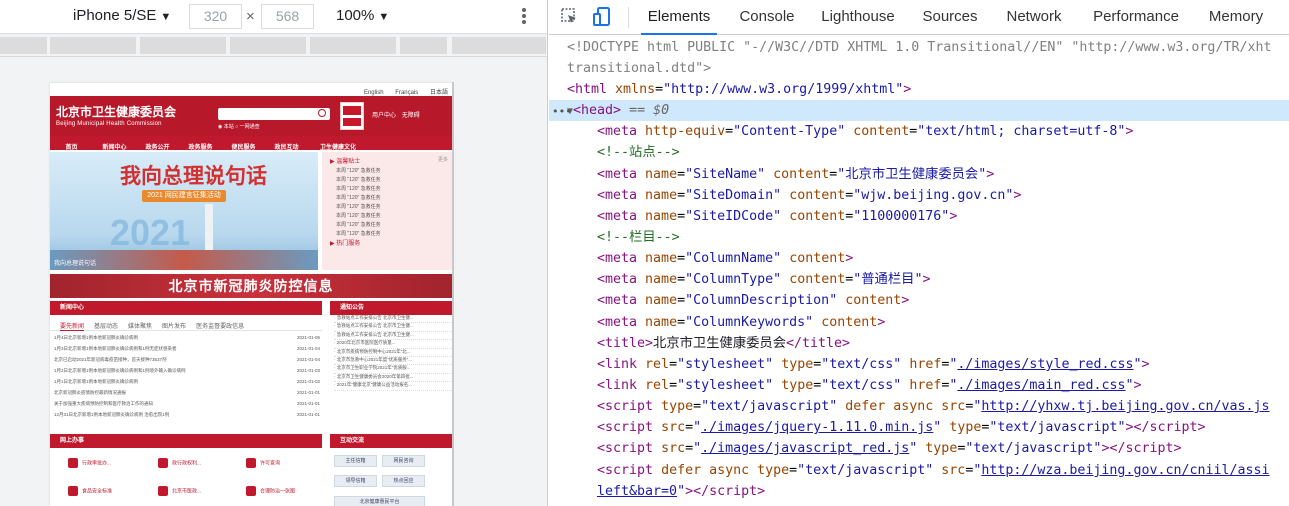 Image resolution: width=1289 pixels, height=506 pixels. What do you see at coordinates (919, 237) in the screenshot?
I see `dom-node-comment: <!--栏目-->` at bounding box center [919, 237].